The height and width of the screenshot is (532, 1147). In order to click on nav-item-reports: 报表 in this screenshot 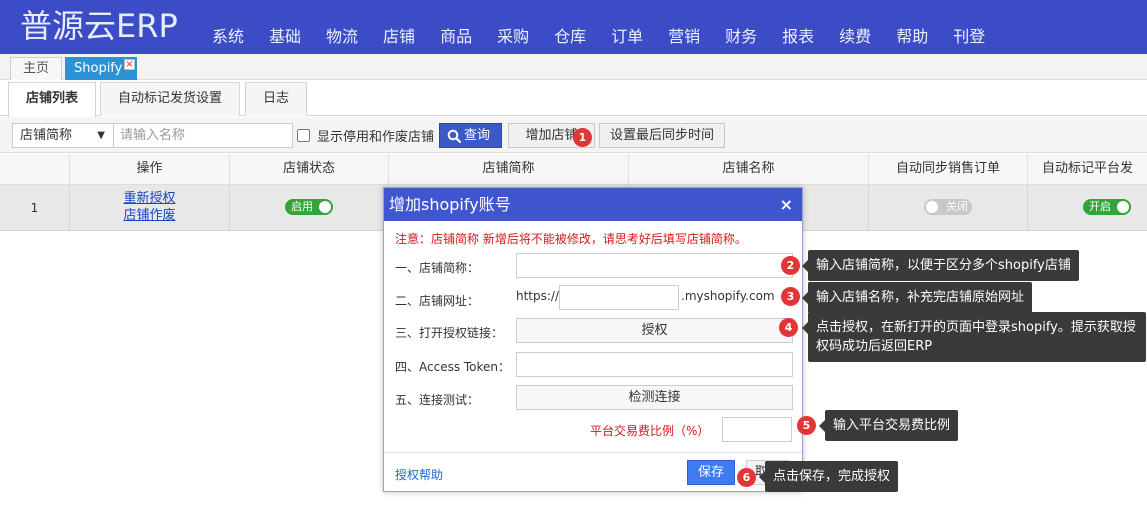, I will do `click(798, 37)`.